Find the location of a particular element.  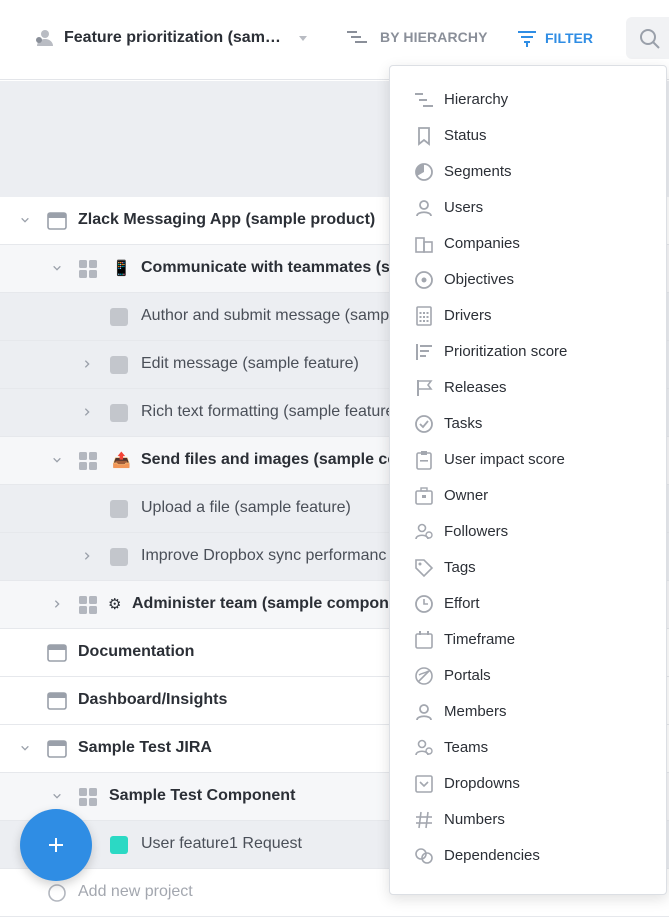

pie-icon is located at coordinates (424, 172).